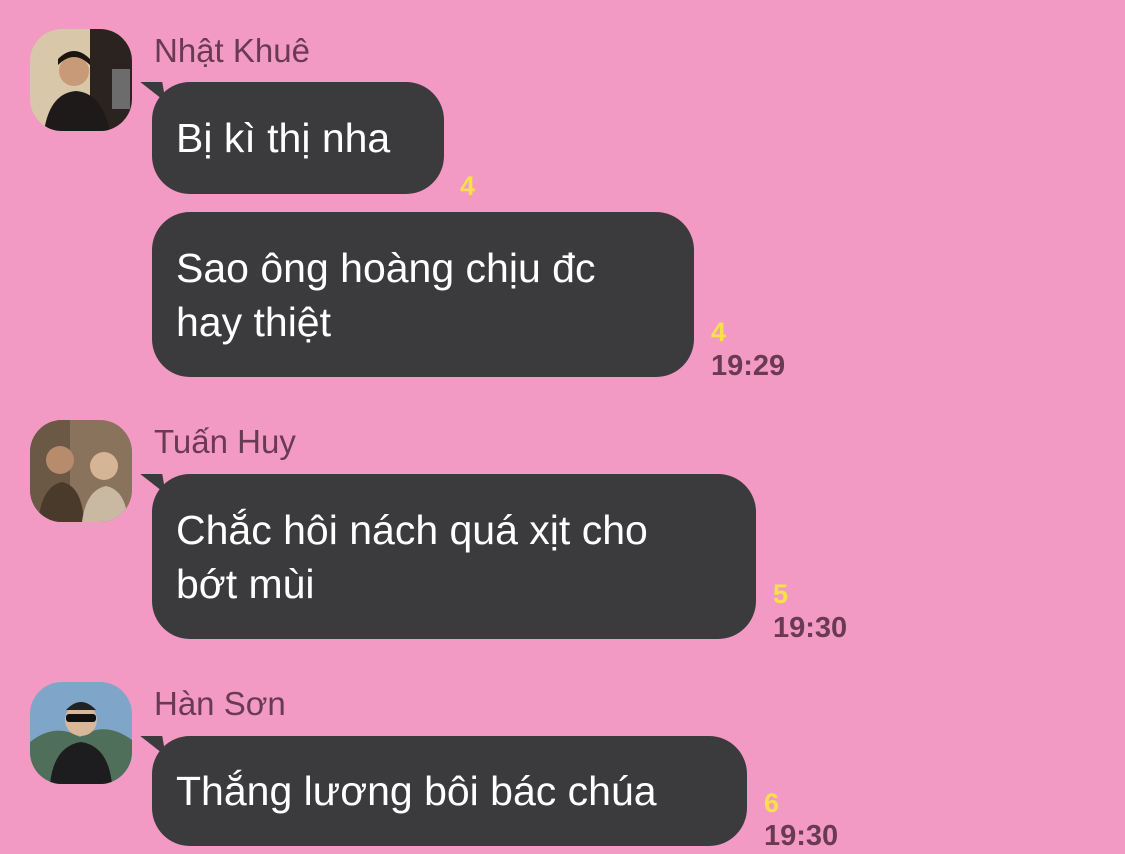 The image size is (1125, 854). I want to click on sender-name: Nhật Khuê, so click(232, 50).